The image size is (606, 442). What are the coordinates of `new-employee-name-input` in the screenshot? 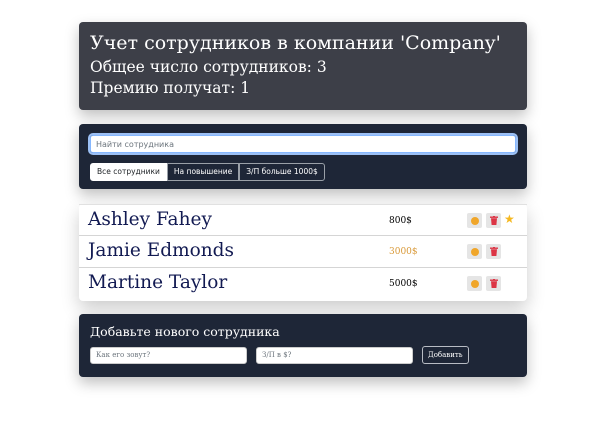 It's located at (168, 355).